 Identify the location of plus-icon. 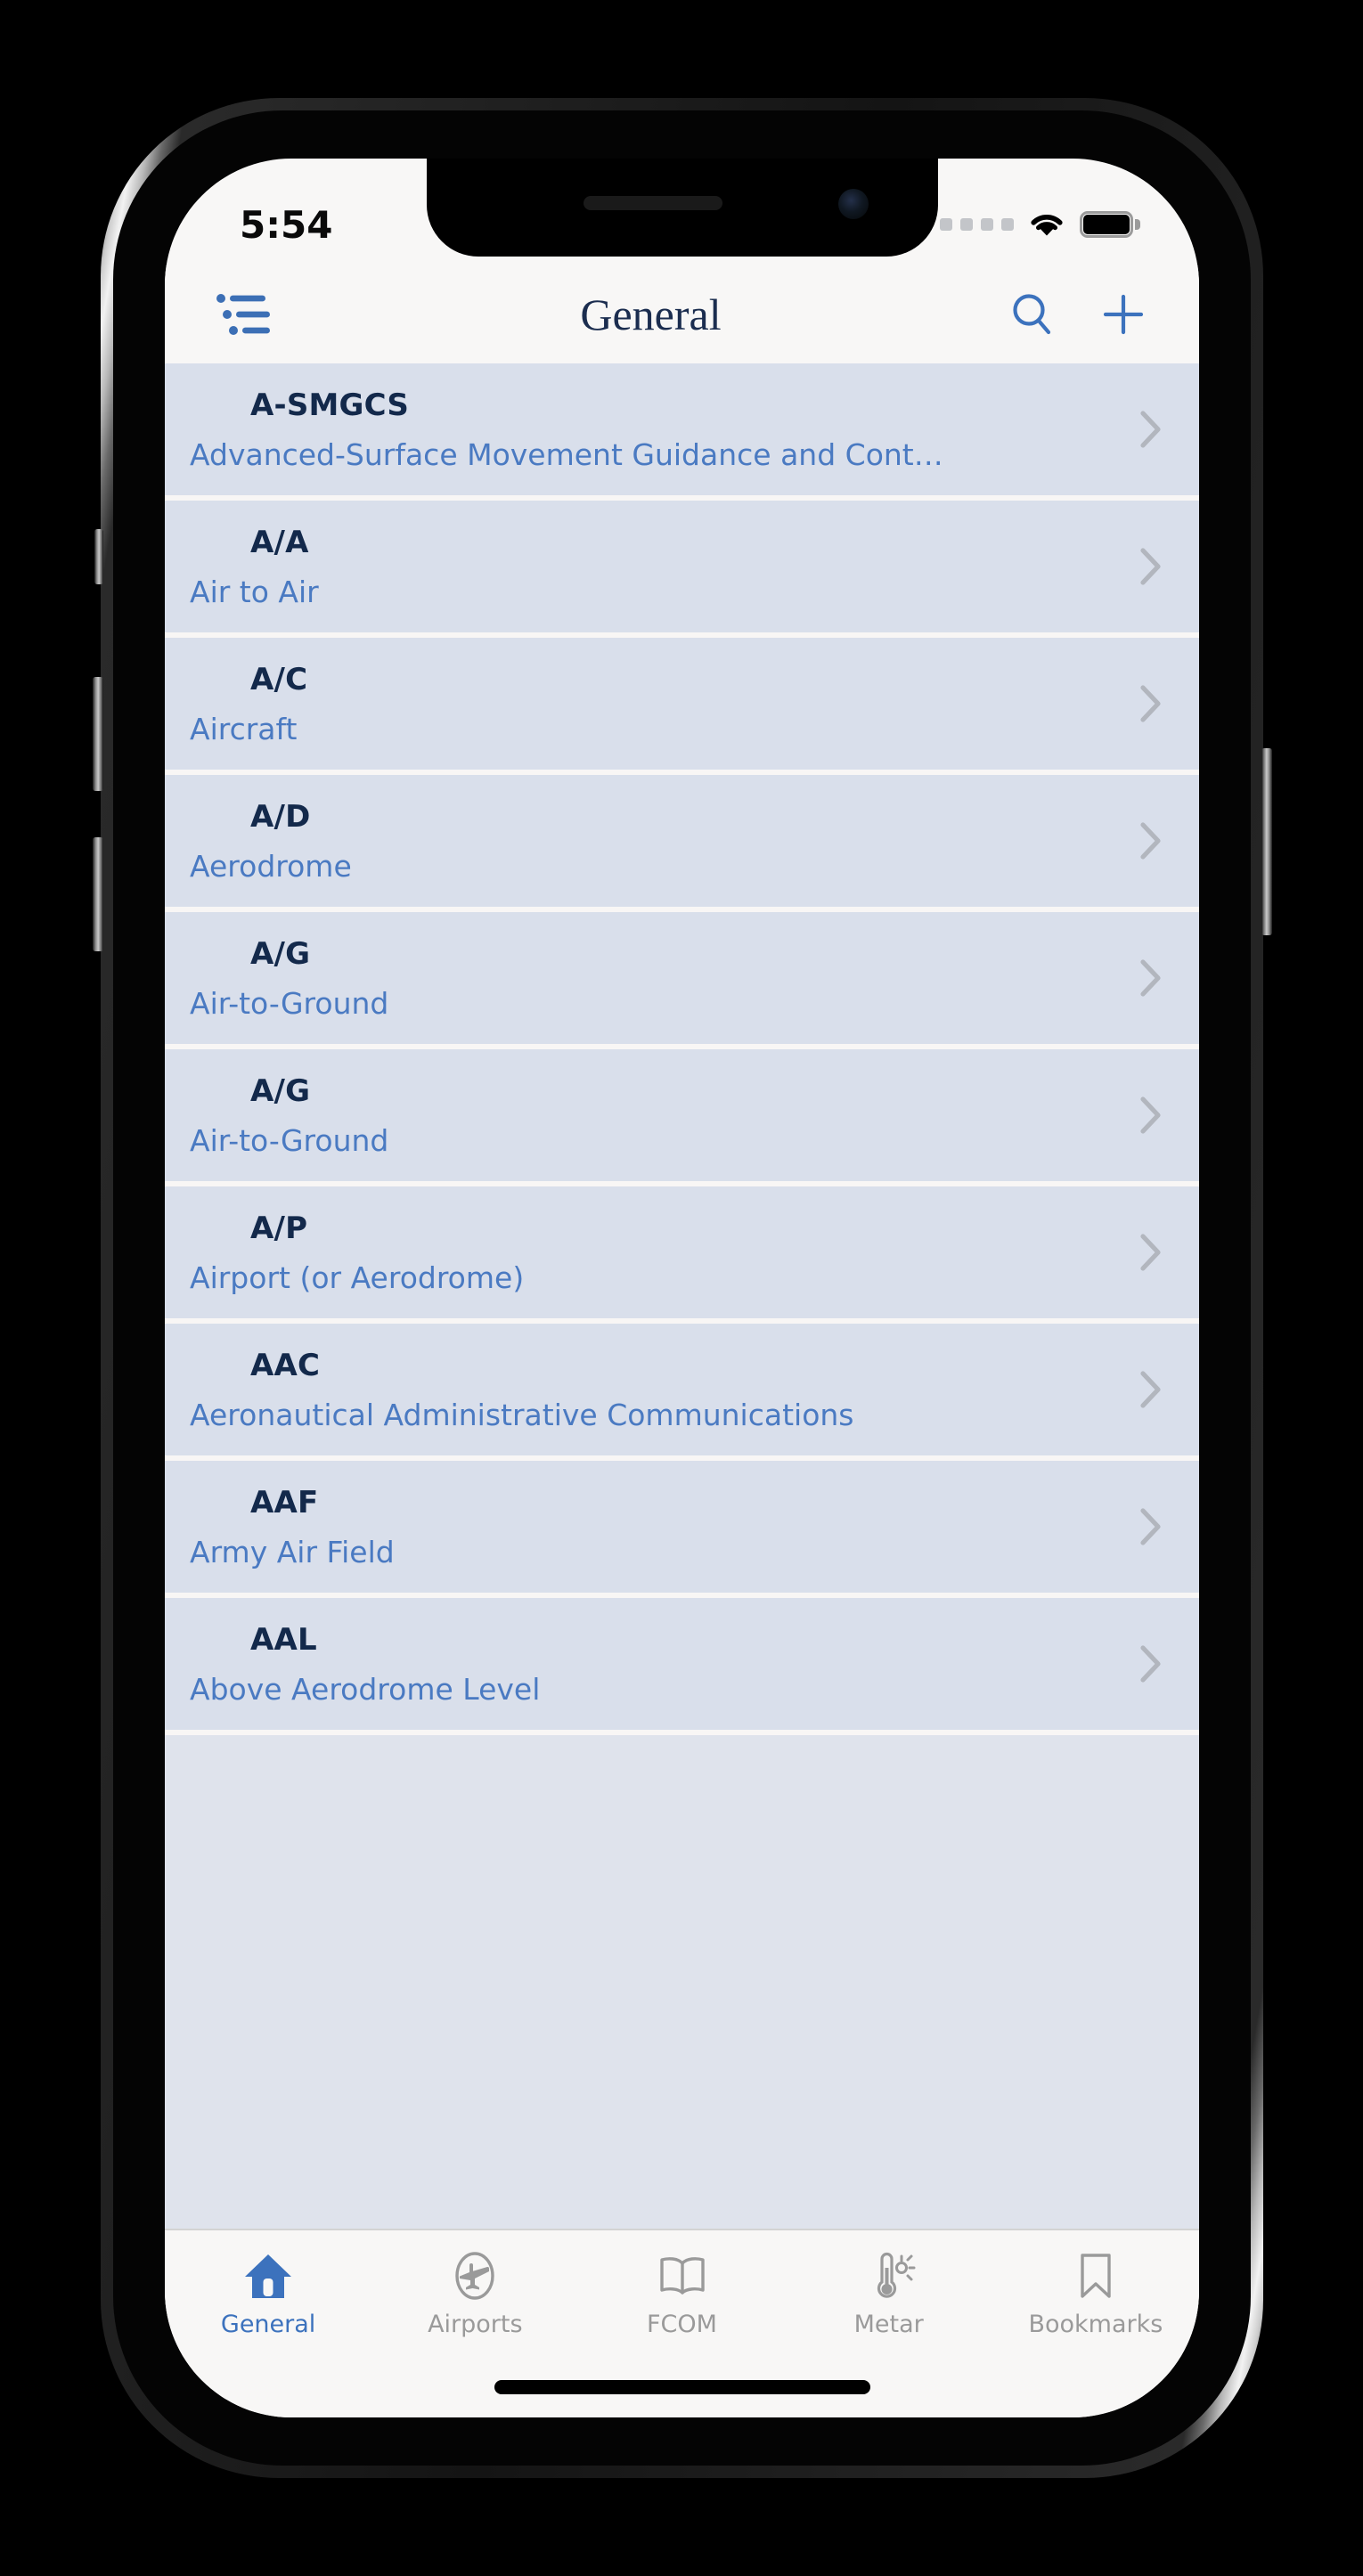
(1123, 314).